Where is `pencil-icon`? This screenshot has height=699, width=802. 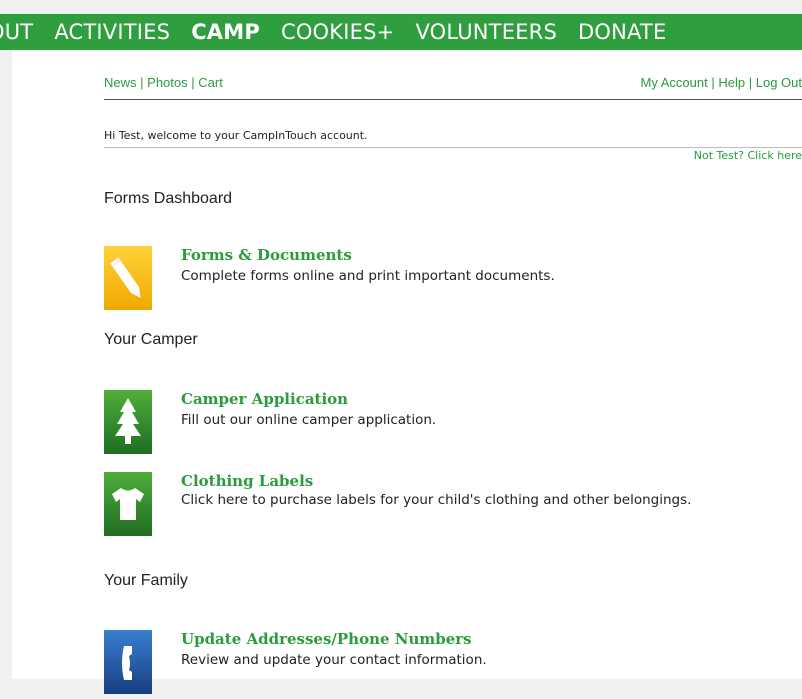 pencil-icon is located at coordinates (128, 278).